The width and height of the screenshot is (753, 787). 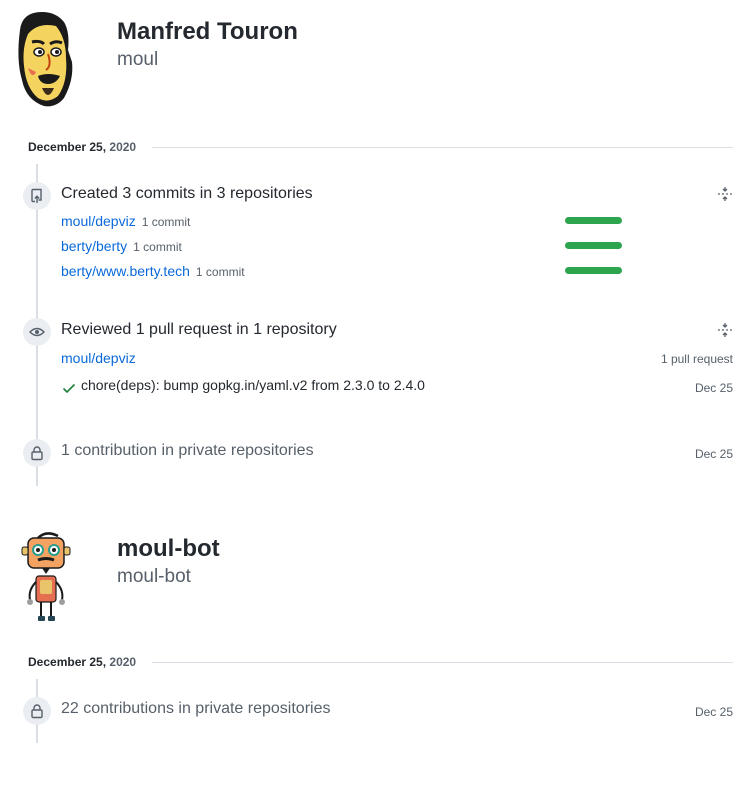 What do you see at coordinates (196, 708) in the screenshot?
I see `private-contributions-title: 22 contributions in private repositories` at bounding box center [196, 708].